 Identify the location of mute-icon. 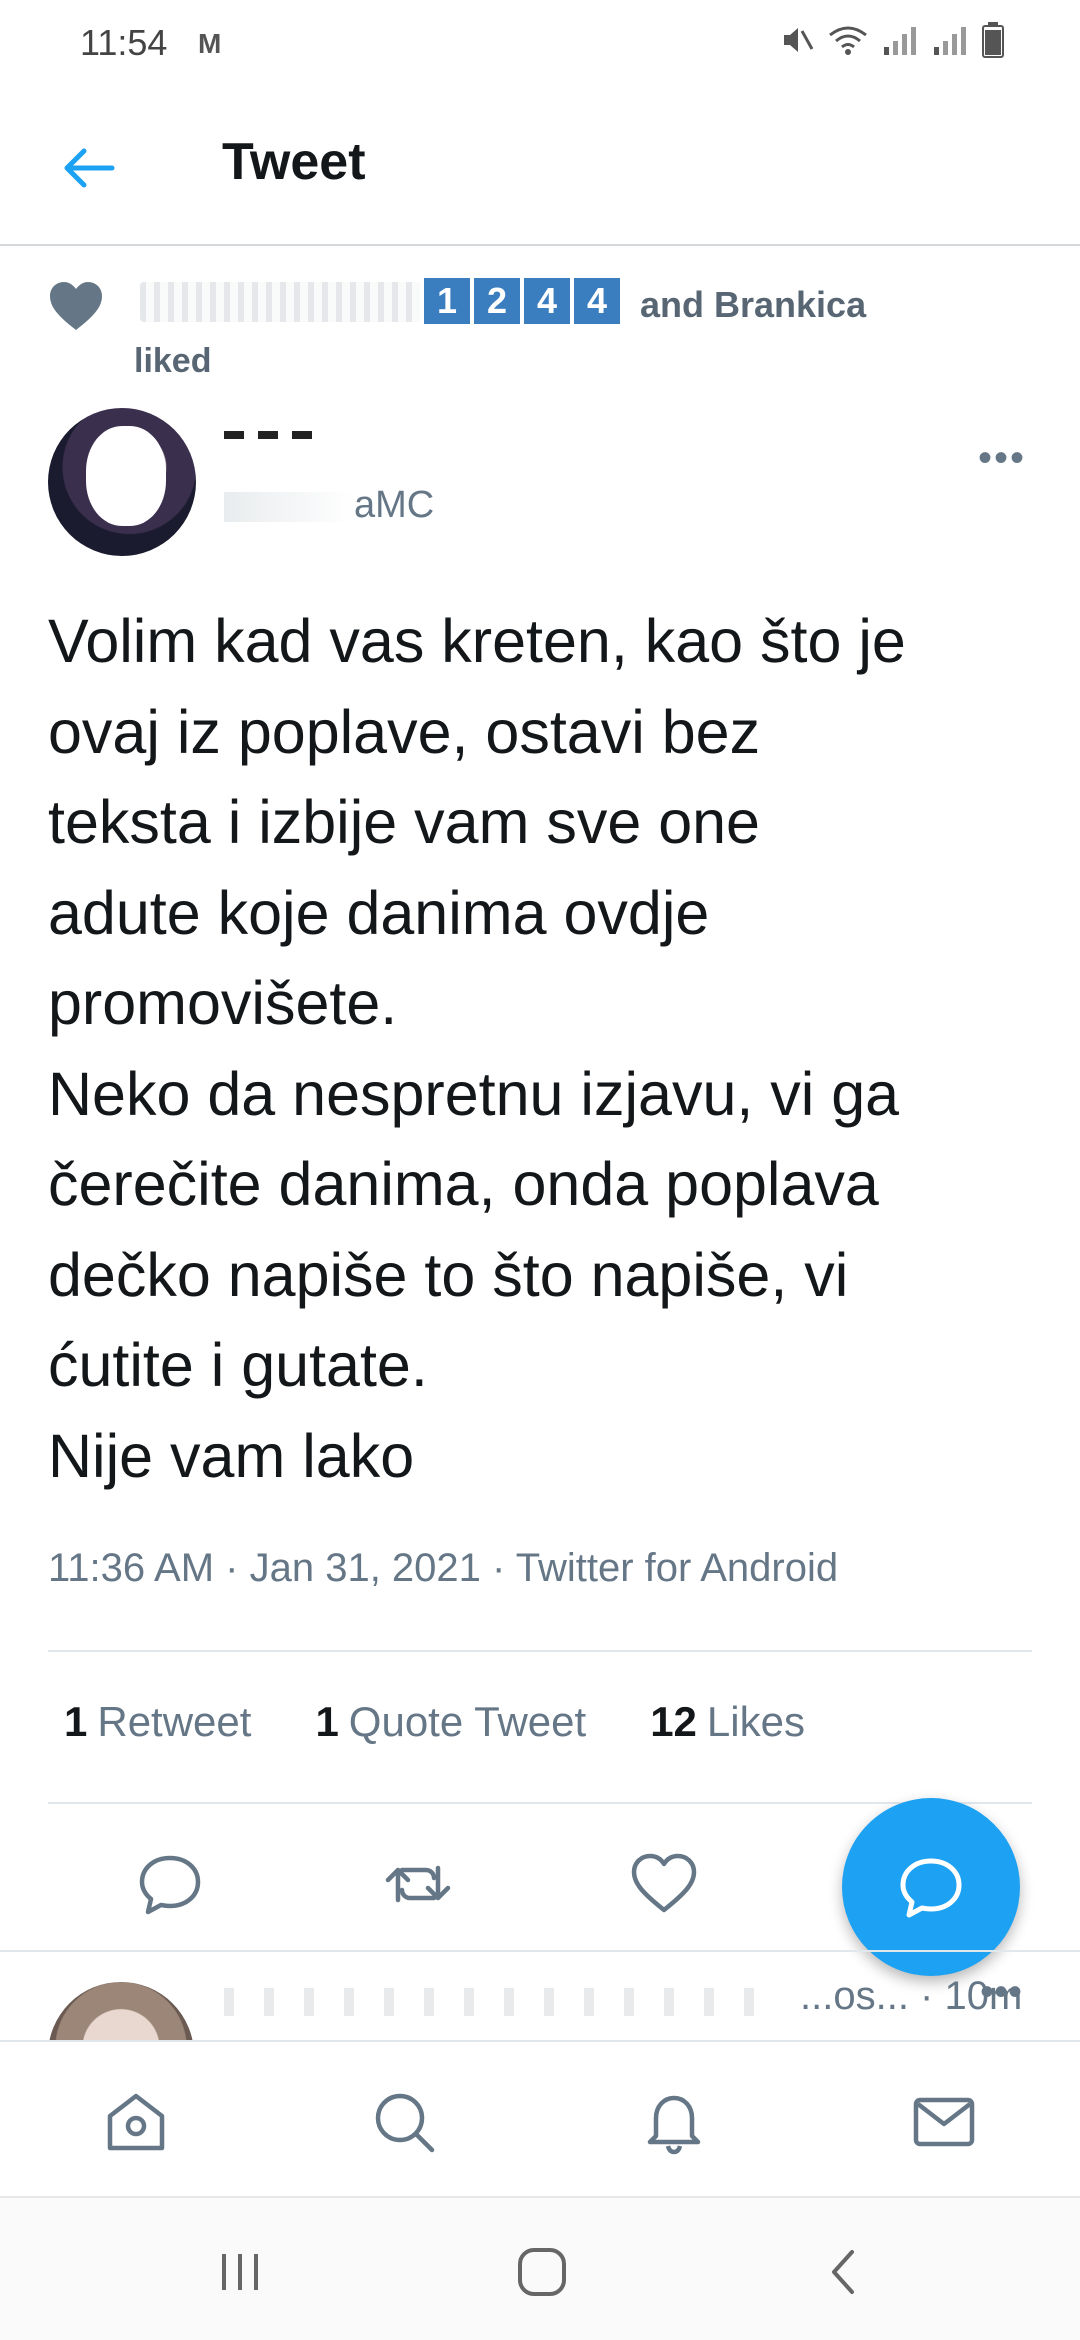
(799, 40).